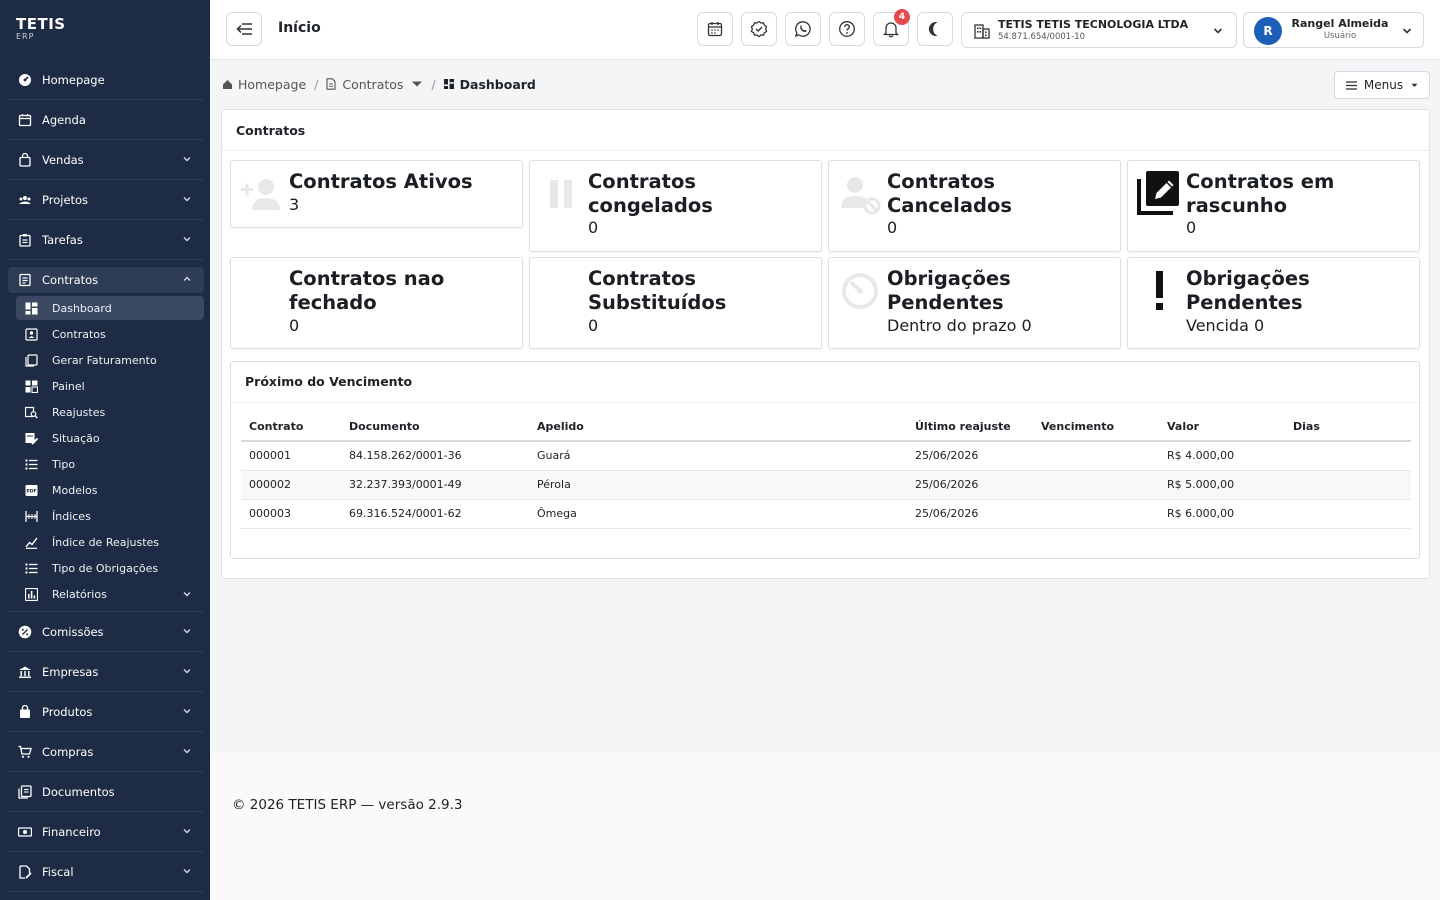 The height and width of the screenshot is (900, 1440). Describe the element at coordinates (106, 80) in the screenshot. I see `sidebar-item-homepage: Homepage` at that location.